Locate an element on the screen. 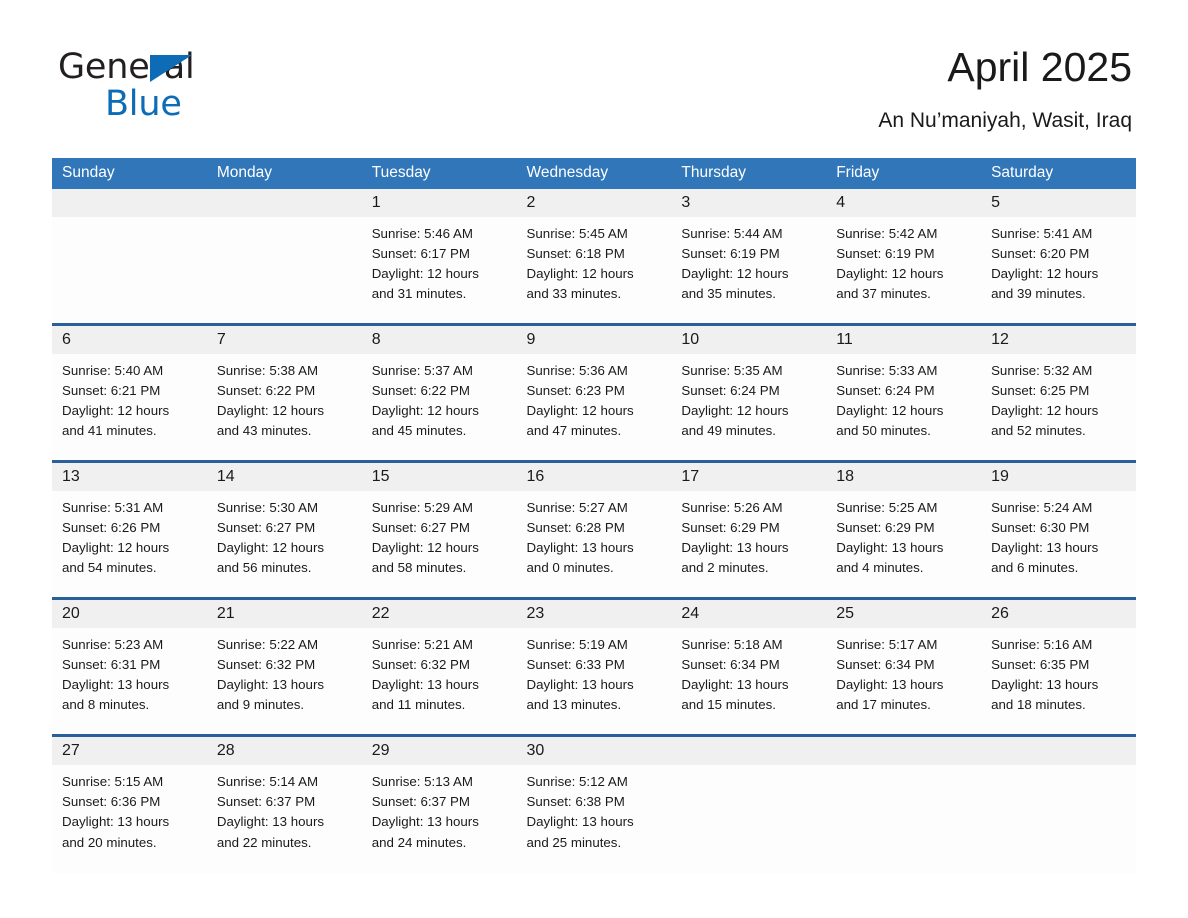 This screenshot has height=918, width=1188. day-daylight-line: and 50 minutes. is located at coordinates (883, 431).